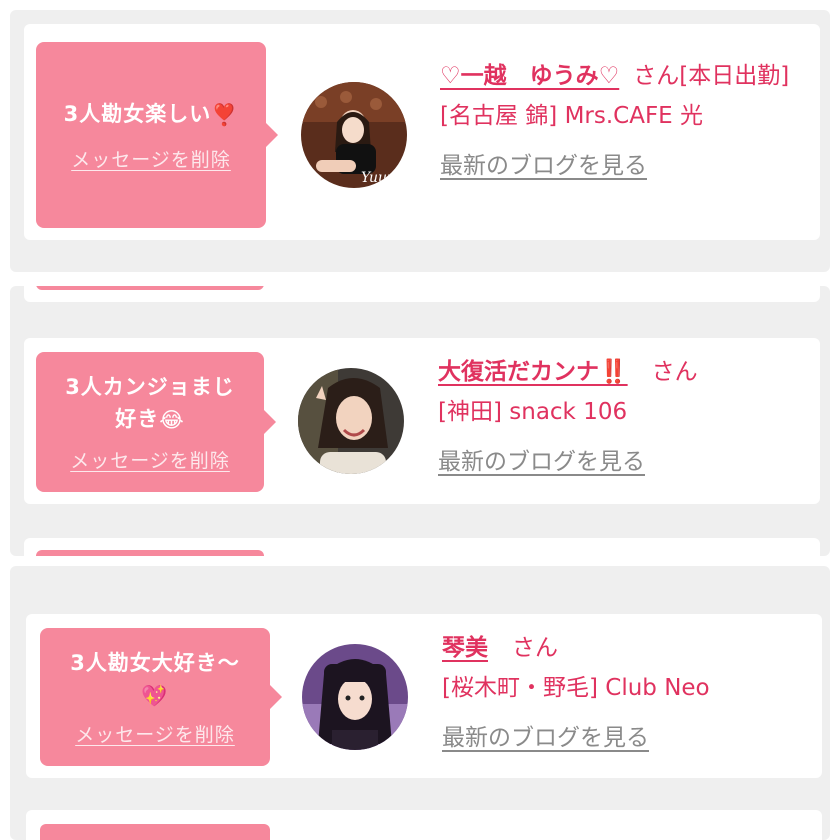 This screenshot has width=840, height=840. What do you see at coordinates (150, 403) in the screenshot?
I see `message-text: 3人カンジョまじ好き😂` at bounding box center [150, 403].